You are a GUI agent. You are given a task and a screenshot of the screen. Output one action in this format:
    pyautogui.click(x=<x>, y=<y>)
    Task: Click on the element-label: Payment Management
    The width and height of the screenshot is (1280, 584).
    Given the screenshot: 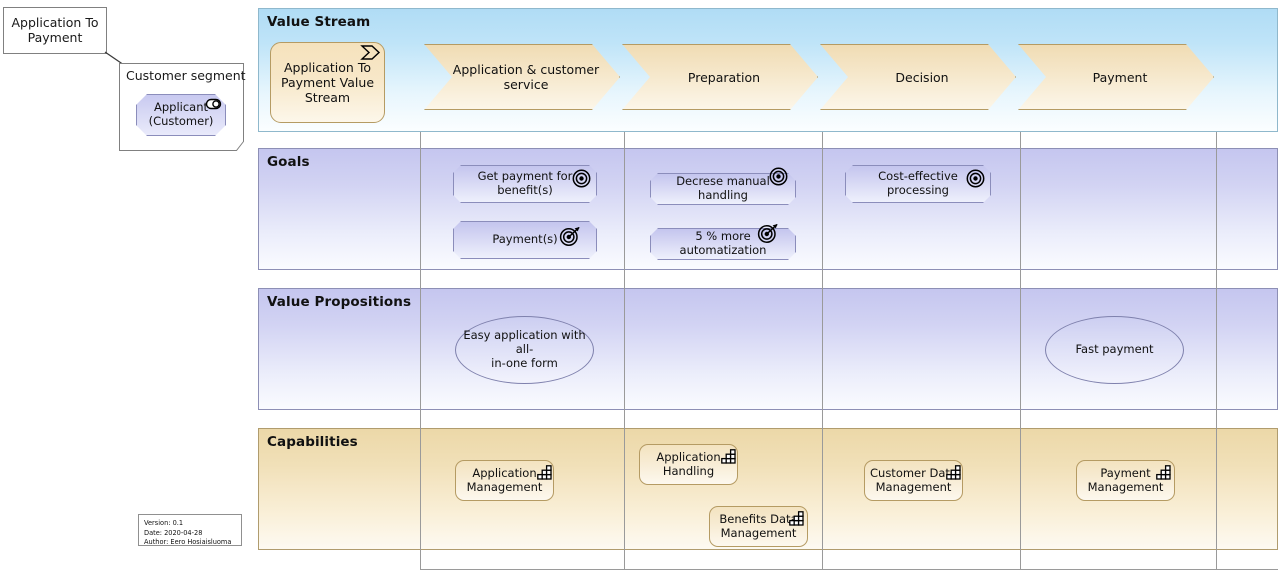 What is the action you would take?
    pyautogui.click(x=1125, y=479)
    